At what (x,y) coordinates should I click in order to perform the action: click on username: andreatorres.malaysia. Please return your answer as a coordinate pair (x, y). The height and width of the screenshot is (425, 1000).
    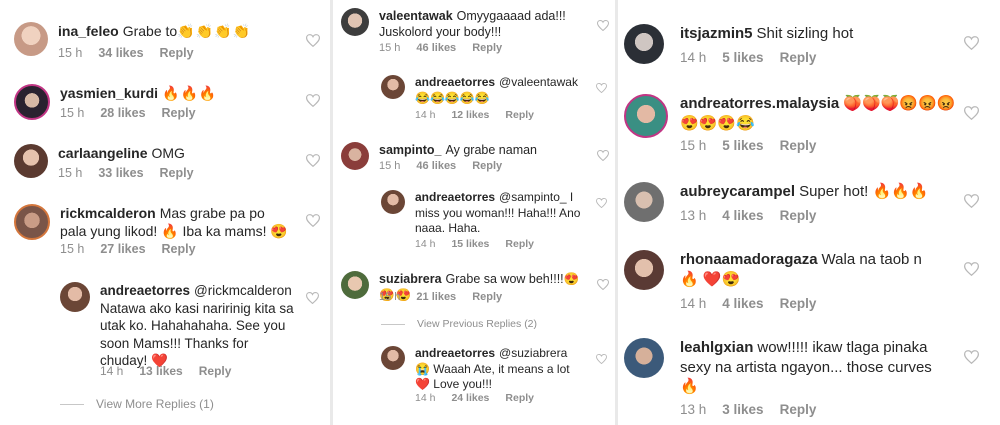
    Looking at the image, I should click on (759, 103).